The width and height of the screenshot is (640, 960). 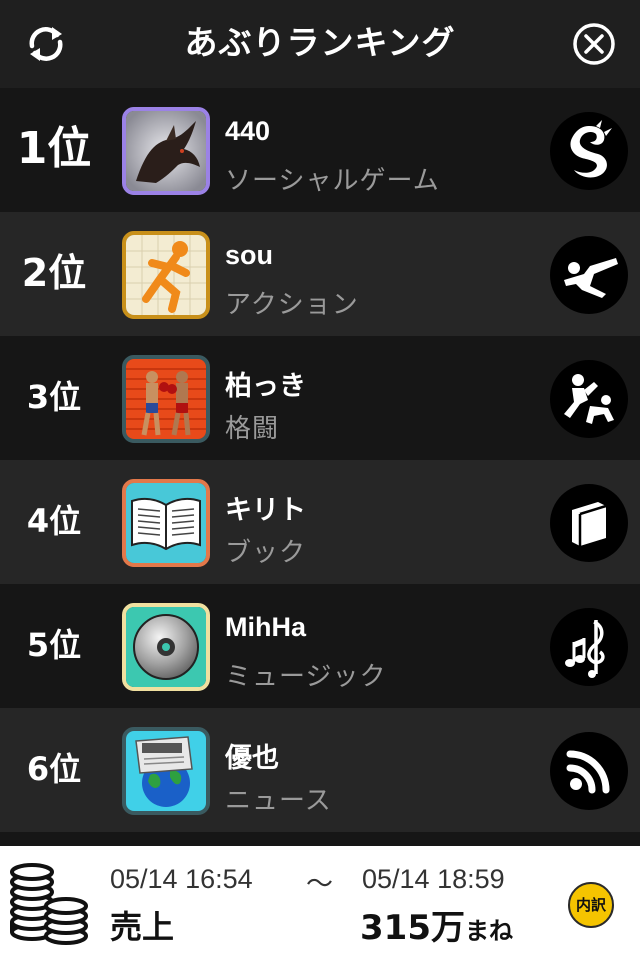 I want to click on user-name: sou, so click(x=249, y=255).